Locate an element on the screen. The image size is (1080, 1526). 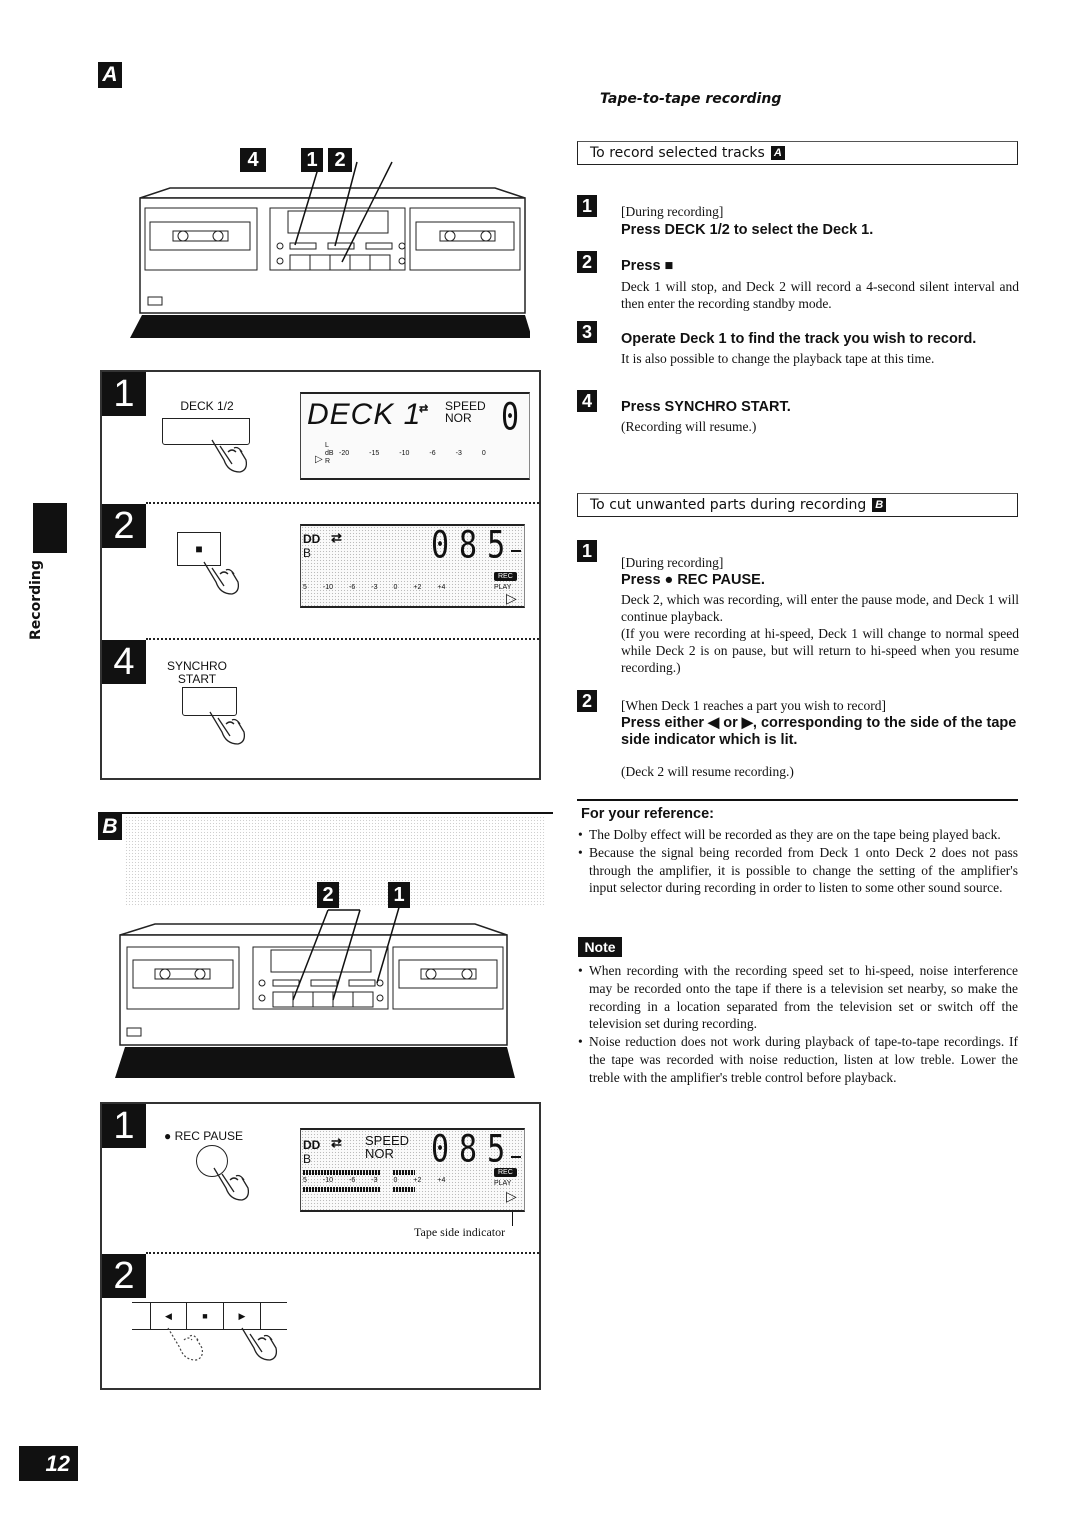
step-number: 4 is located at coordinates (587, 401).